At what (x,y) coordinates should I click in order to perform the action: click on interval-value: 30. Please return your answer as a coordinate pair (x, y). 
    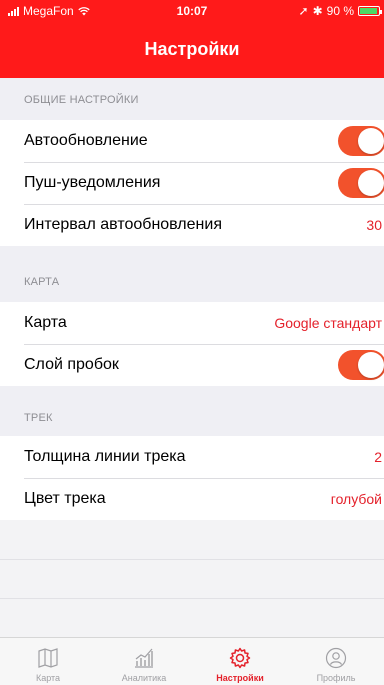
    Looking at the image, I should click on (374, 225).